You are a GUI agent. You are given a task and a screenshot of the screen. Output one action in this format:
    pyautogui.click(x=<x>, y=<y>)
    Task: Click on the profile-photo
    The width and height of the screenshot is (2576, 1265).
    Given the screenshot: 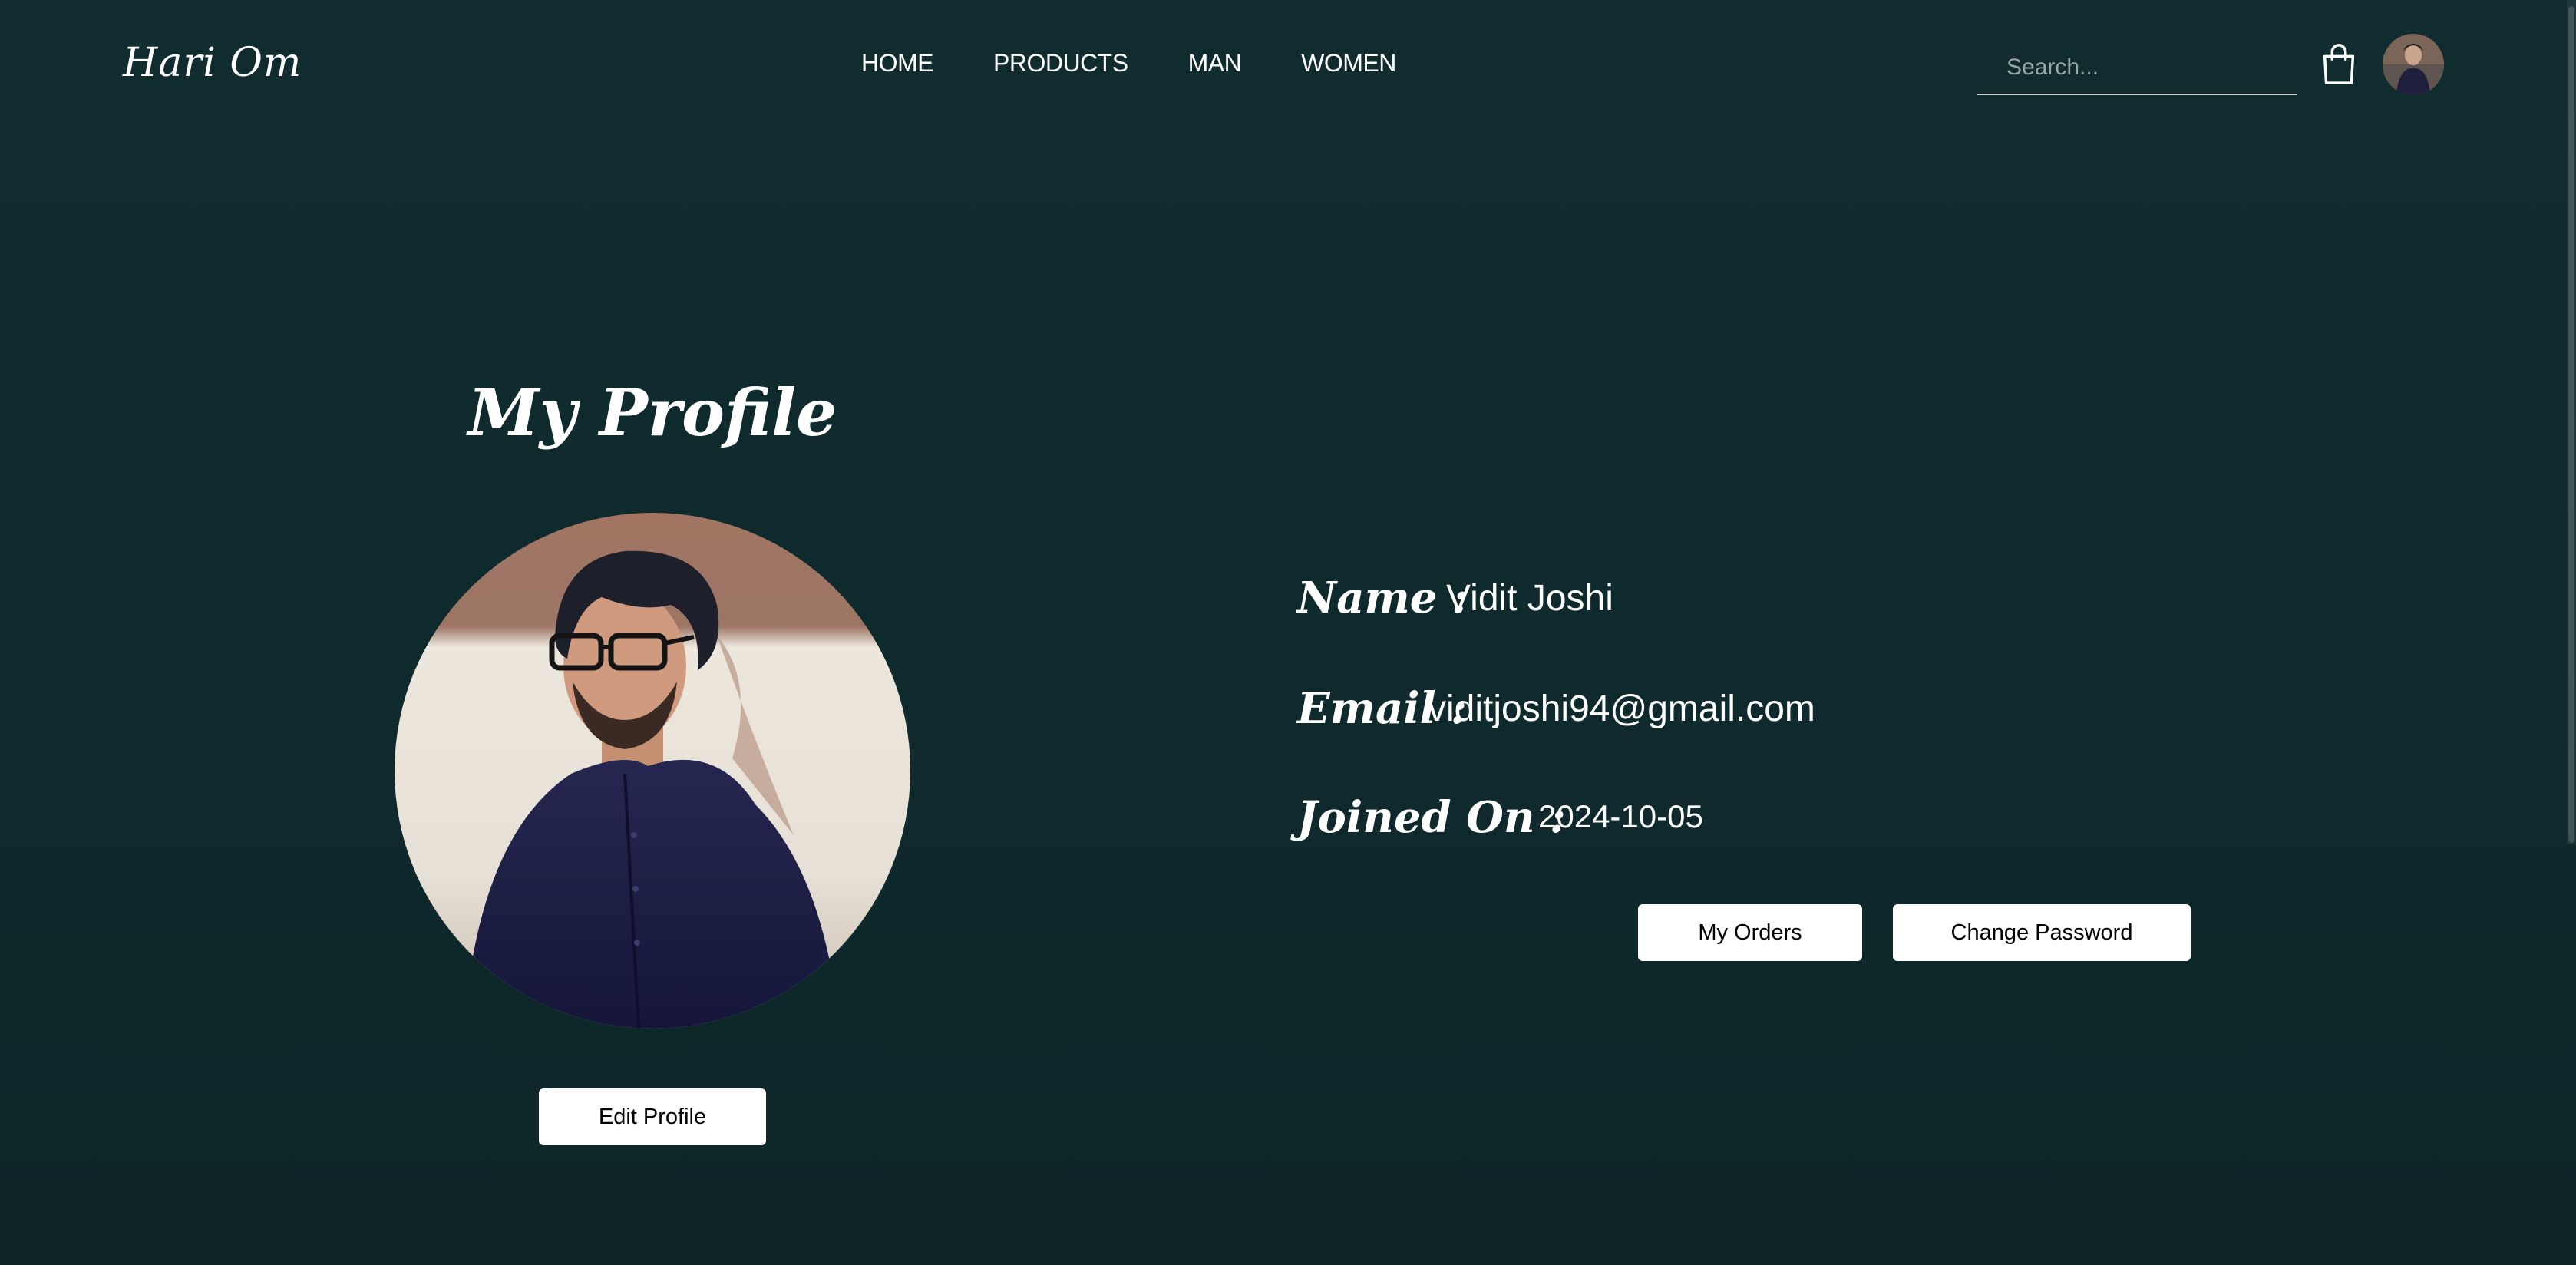 What is the action you would take?
    pyautogui.click(x=652, y=771)
    